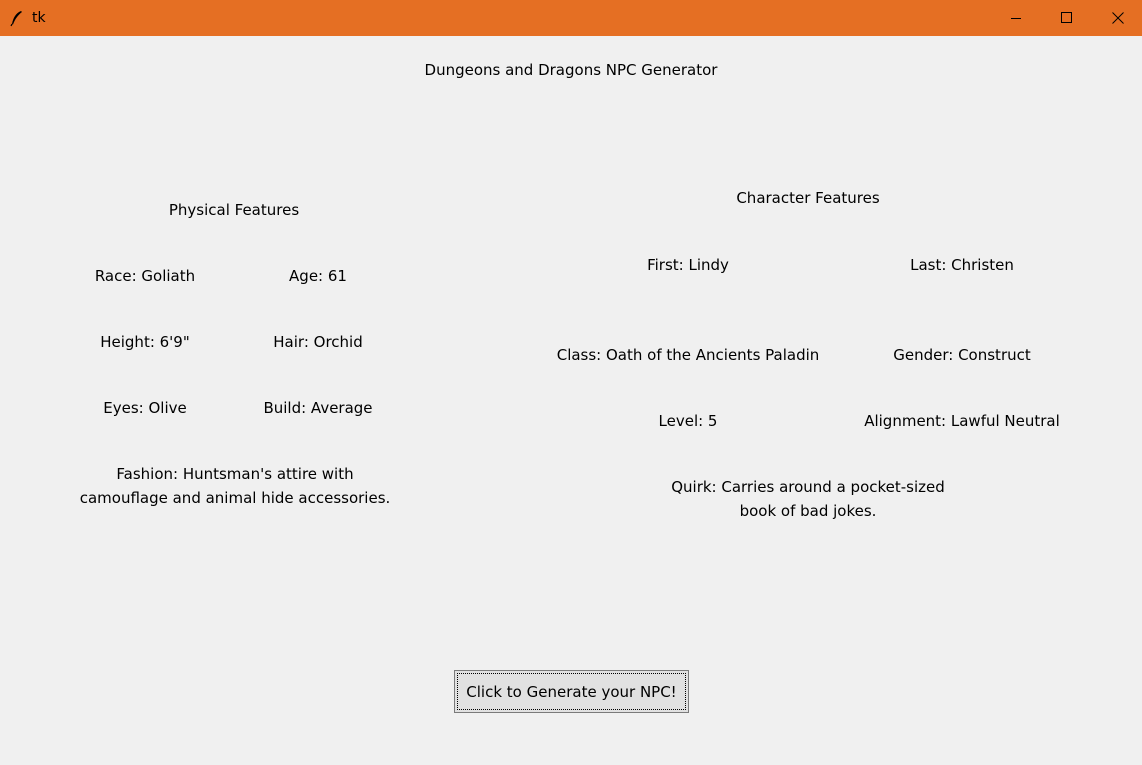 This screenshot has width=1142, height=765. Describe the element at coordinates (145, 342) in the screenshot. I see `height-label: Height: 6'9"` at that location.